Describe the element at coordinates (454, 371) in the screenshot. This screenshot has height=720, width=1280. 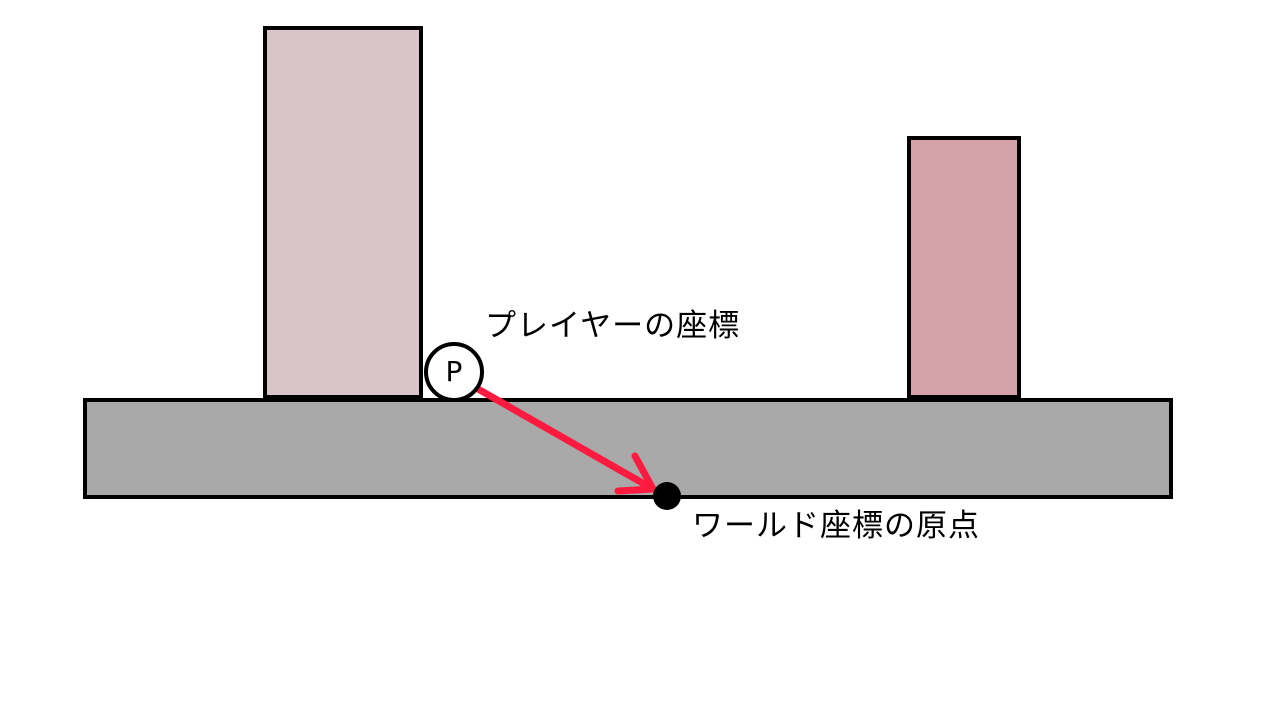
I see `player-marker-letter: P` at that location.